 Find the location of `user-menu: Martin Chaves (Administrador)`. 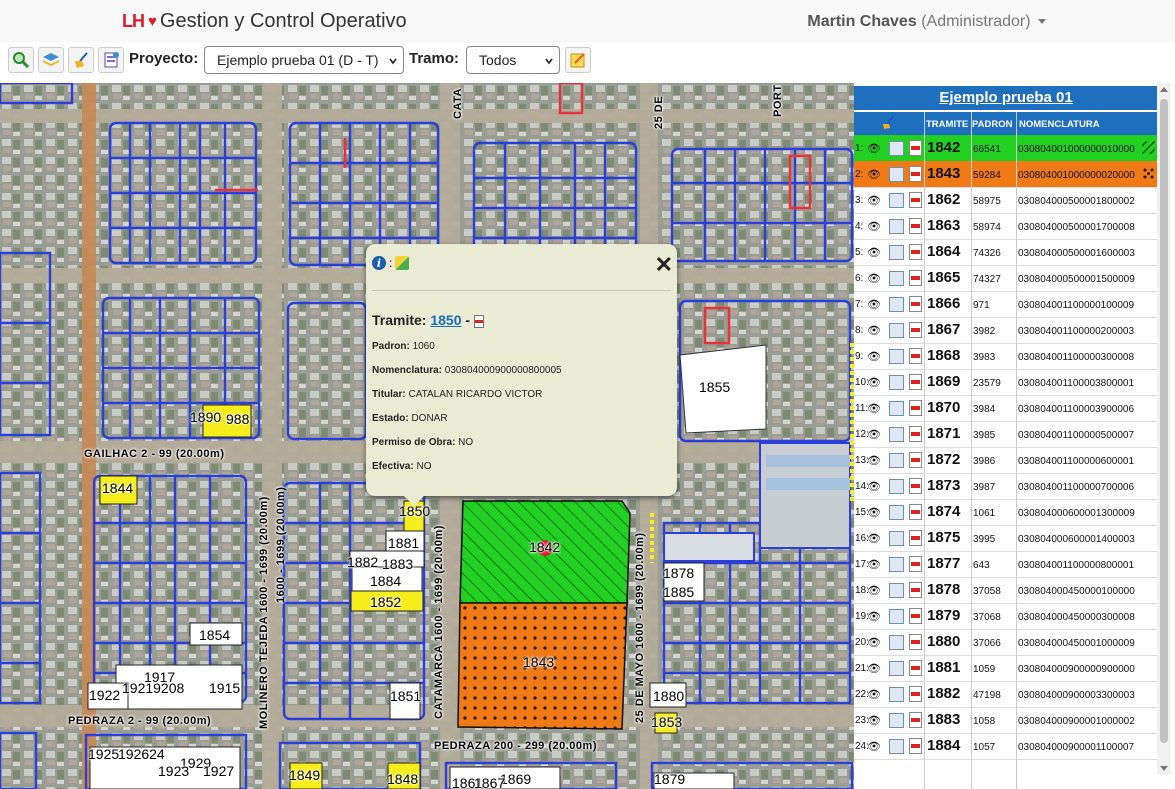

user-menu: Martin Chaves (Administrador) is located at coordinates (926, 22).